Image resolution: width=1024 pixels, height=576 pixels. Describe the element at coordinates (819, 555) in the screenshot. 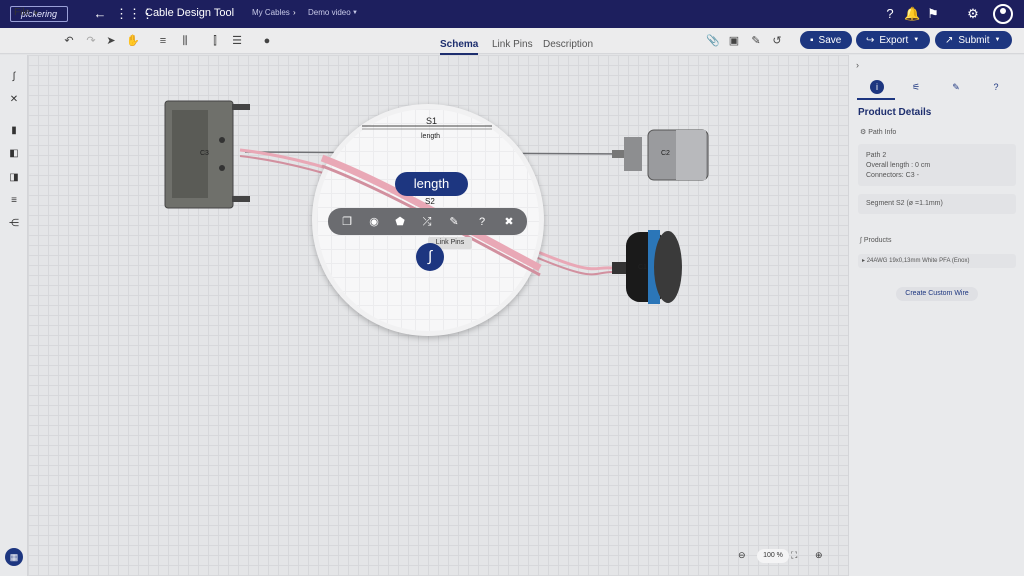

I see `zoom-in-icon: ⊕` at that location.